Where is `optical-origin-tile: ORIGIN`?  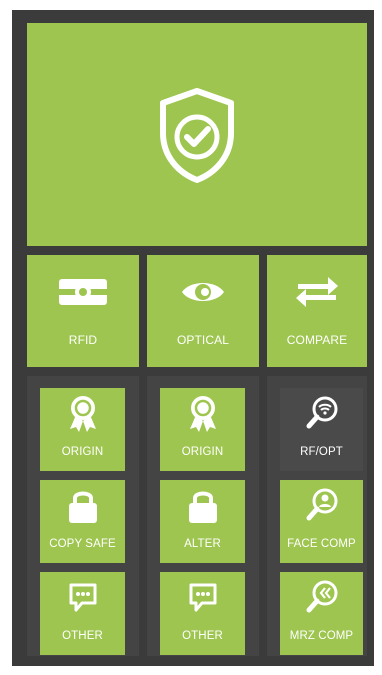 optical-origin-tile: ORIGIN is located at coordinates (202, 429).